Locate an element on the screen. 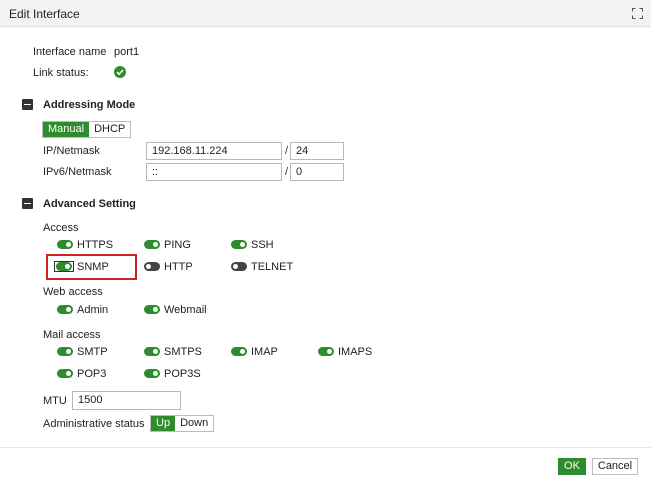 The image size is (651, 484). mtu-label: MTU is located at coordinates (55, 401).